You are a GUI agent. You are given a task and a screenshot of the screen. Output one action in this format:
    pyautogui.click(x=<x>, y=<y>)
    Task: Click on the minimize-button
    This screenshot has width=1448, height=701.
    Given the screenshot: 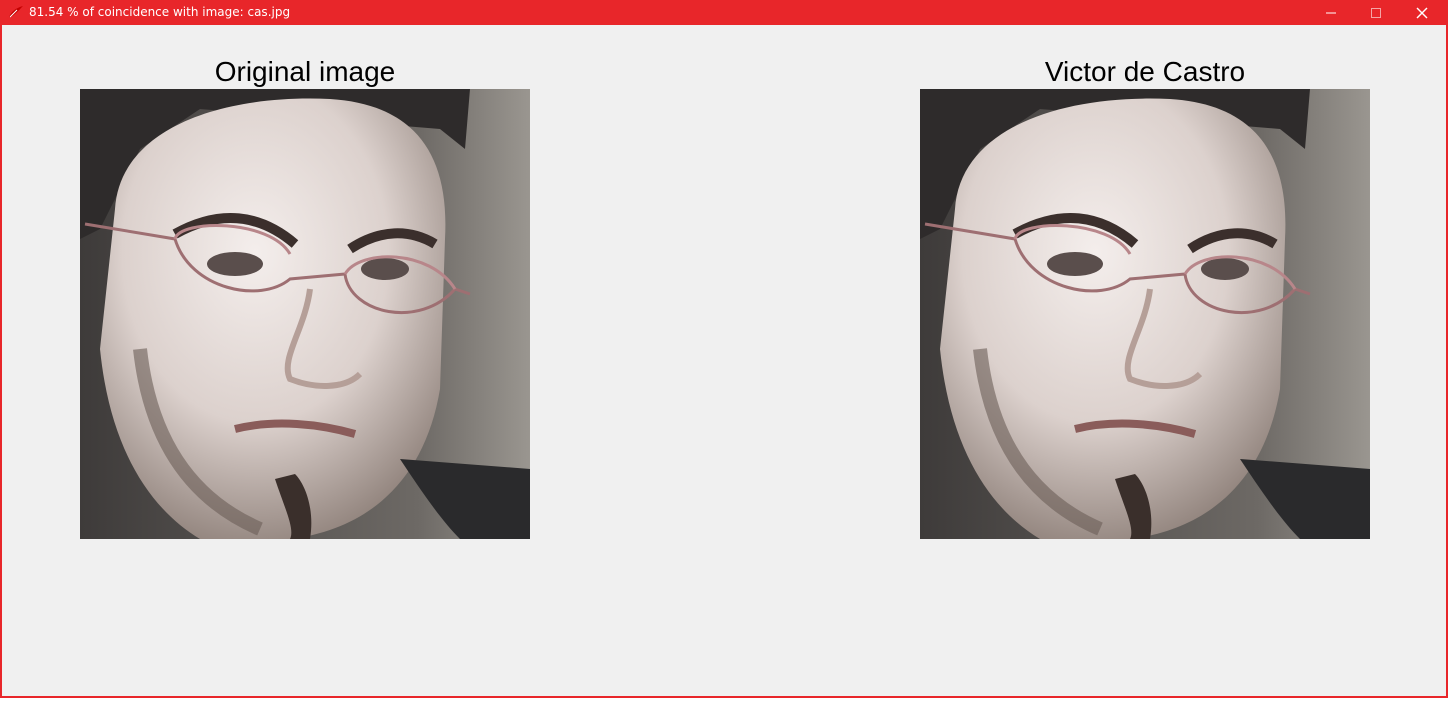 What is the action you would take?
    pyautogui.click(x=1331, y=12)
    